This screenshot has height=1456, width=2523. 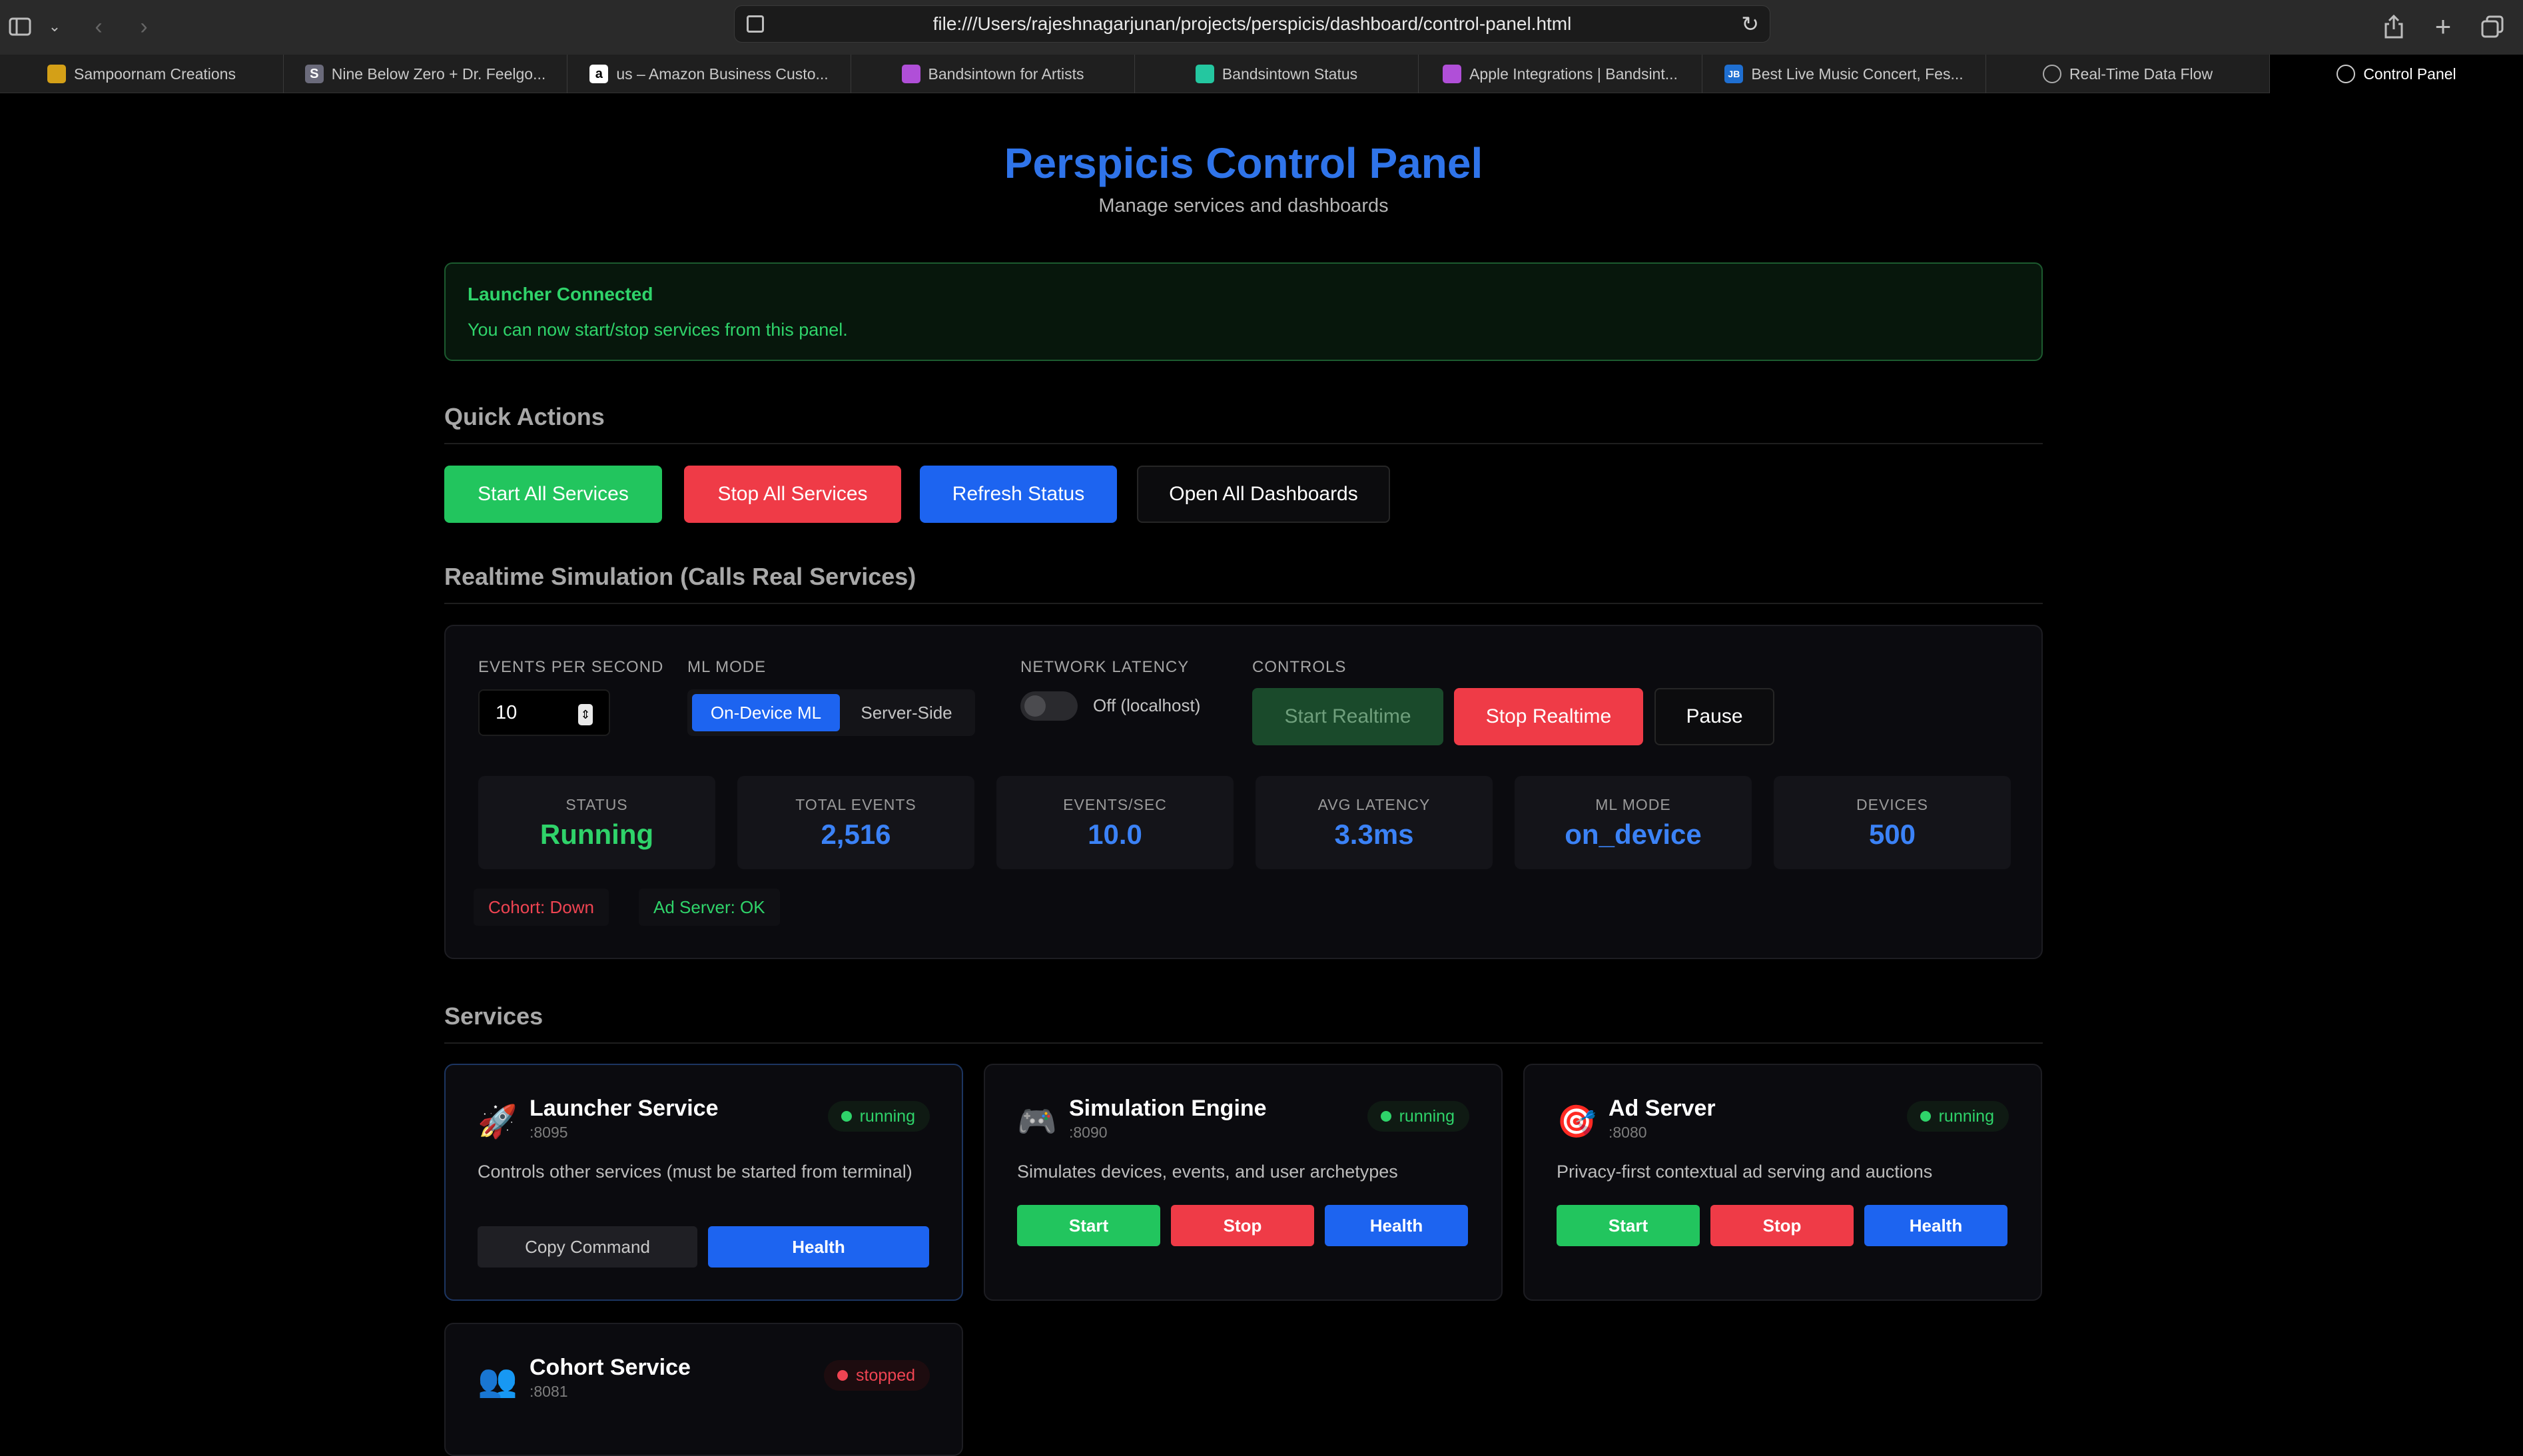 I want to click on tab-realtime-data-flow: Real-Time Data Flow, so click(x=2128, y=74).